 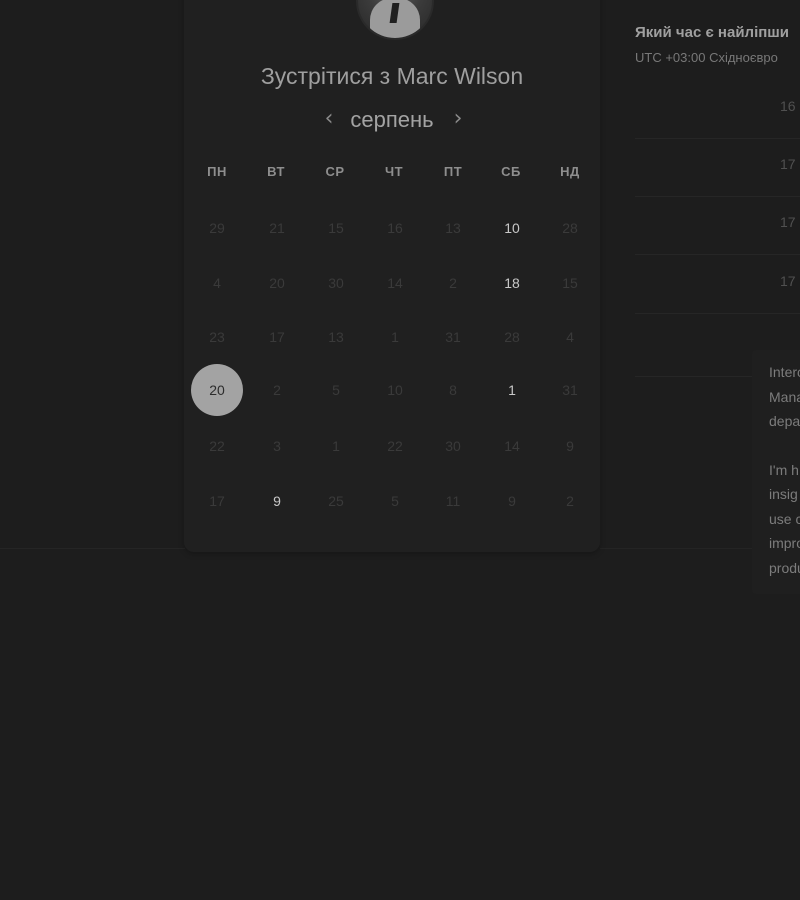 I want to click on weekday-header: ПН ВТ СР ЧТ ПТ СБ НД, so click(x=394, y=174).